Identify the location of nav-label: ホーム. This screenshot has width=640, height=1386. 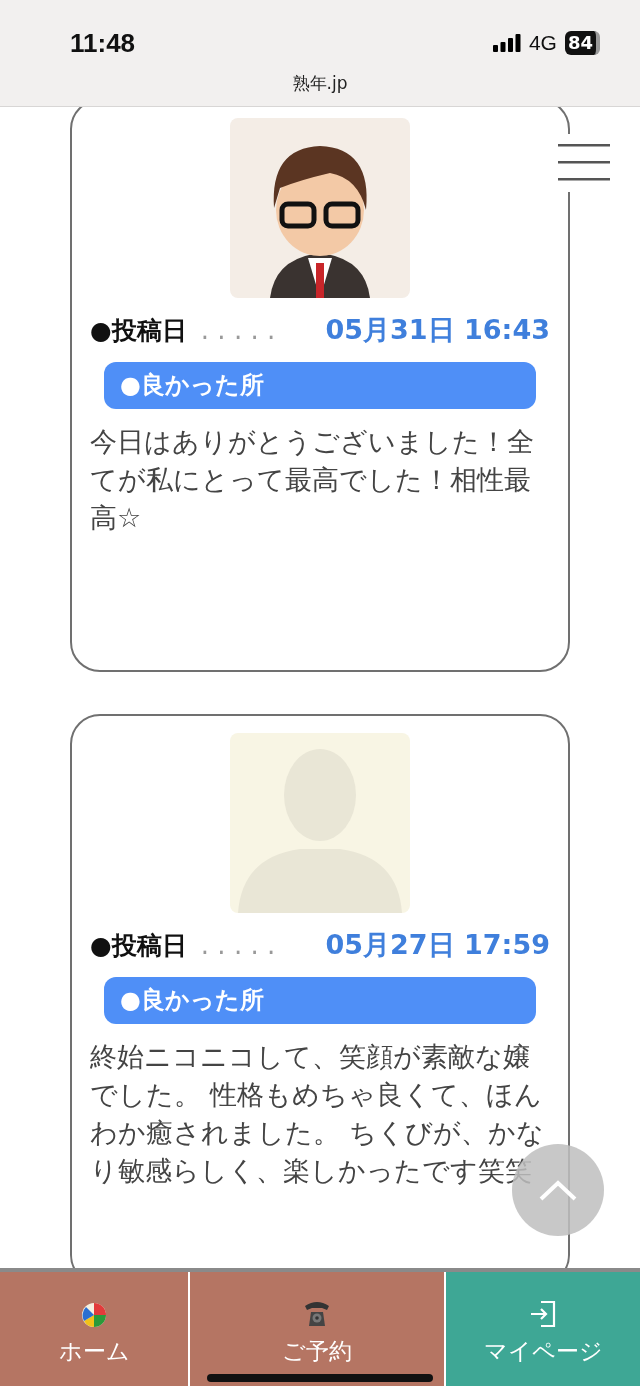
(94, 1351).